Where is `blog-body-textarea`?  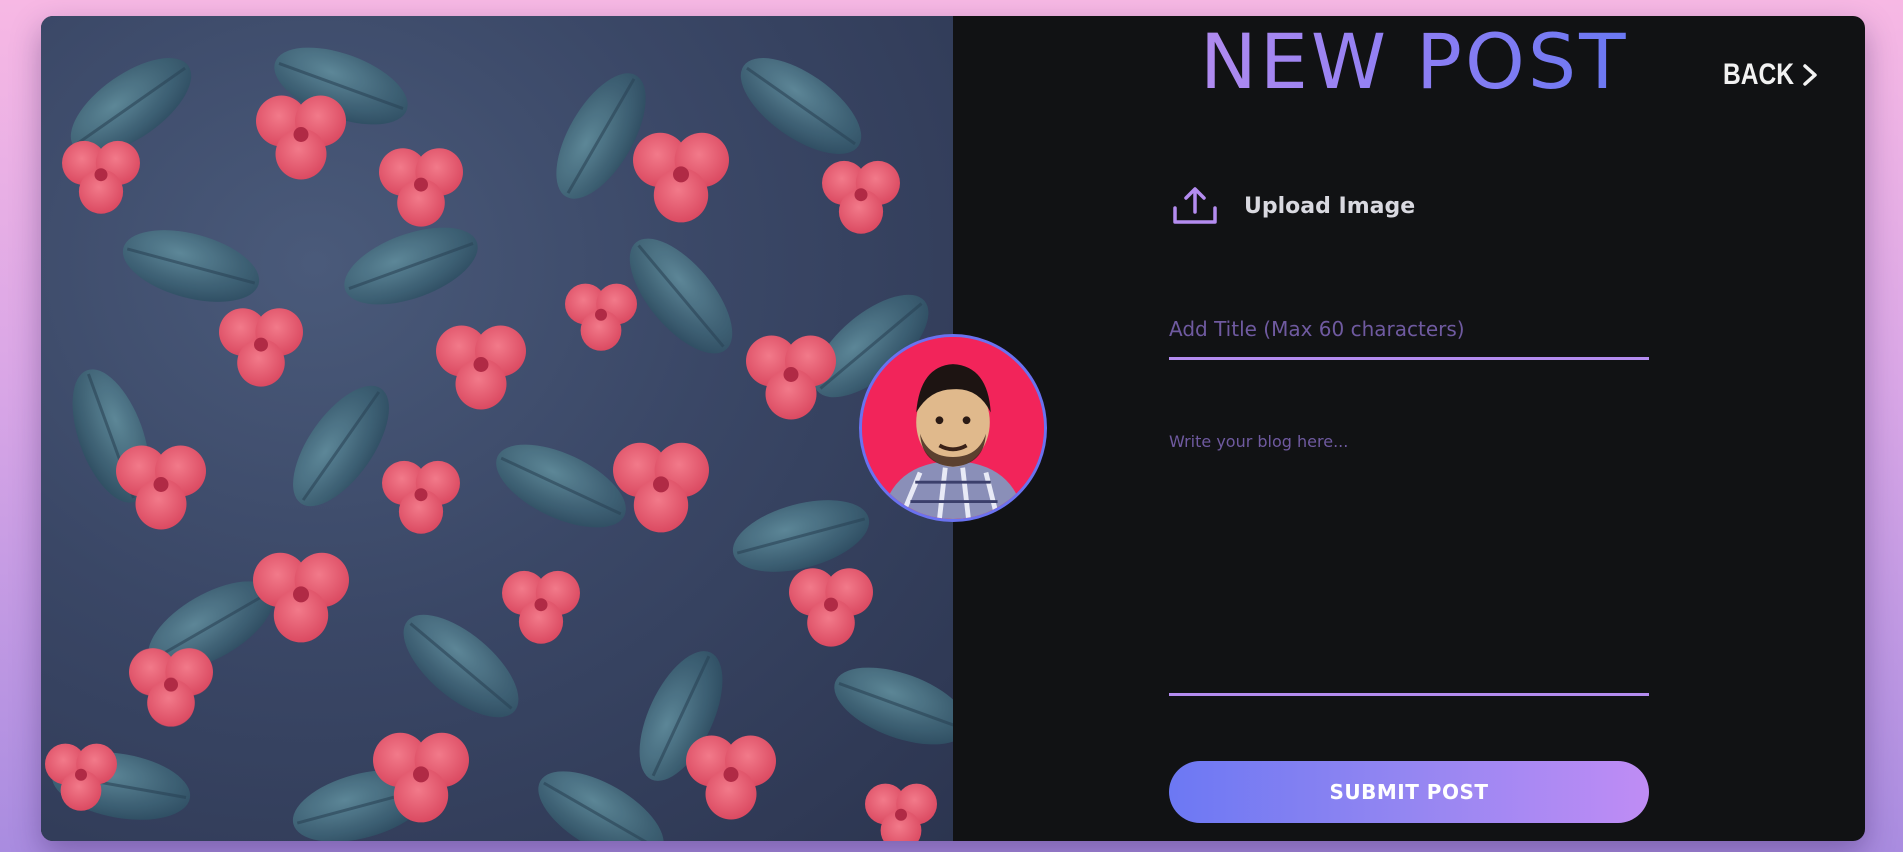 blog-body-textarea is located at coordinates (1409, 563).